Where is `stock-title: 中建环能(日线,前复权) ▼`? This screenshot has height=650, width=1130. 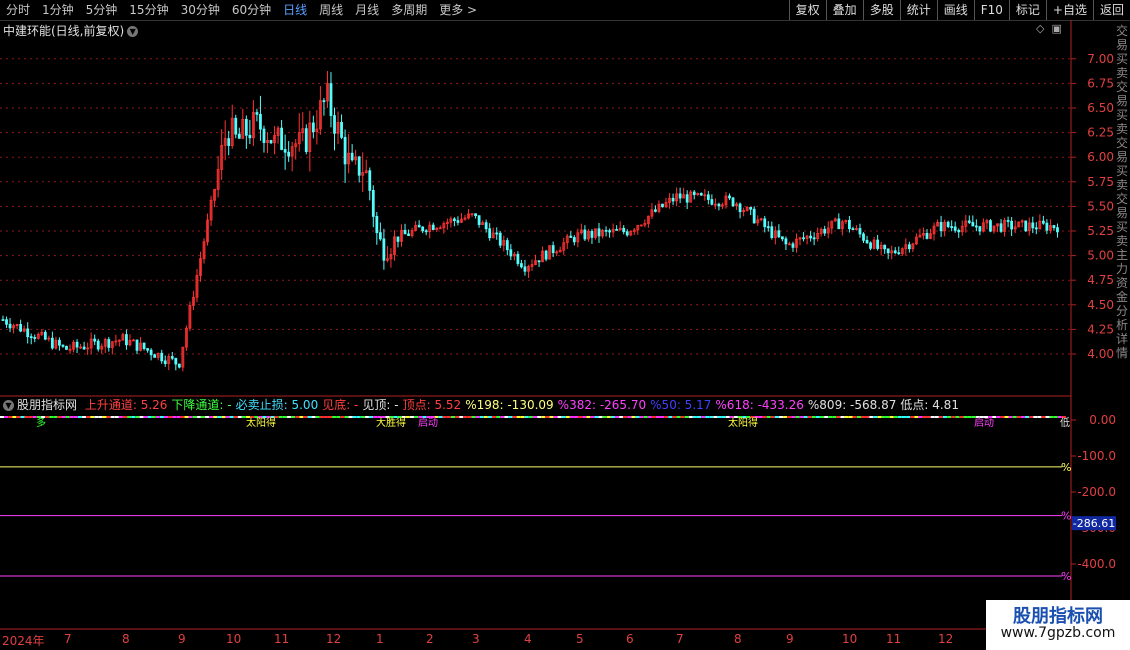
stock-title: 中建环能(日线,前复权) ▼ is located at coordinates (71, 30).